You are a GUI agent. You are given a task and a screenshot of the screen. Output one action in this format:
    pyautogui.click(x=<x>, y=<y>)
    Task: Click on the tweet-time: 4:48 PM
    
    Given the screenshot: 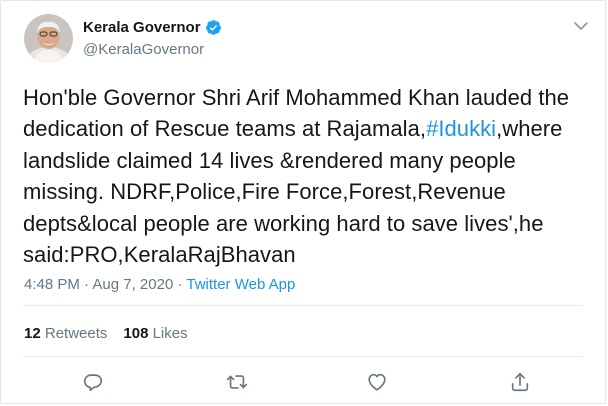 What is the action you would take?
    pyautogui.click(x=52, y=284)
    